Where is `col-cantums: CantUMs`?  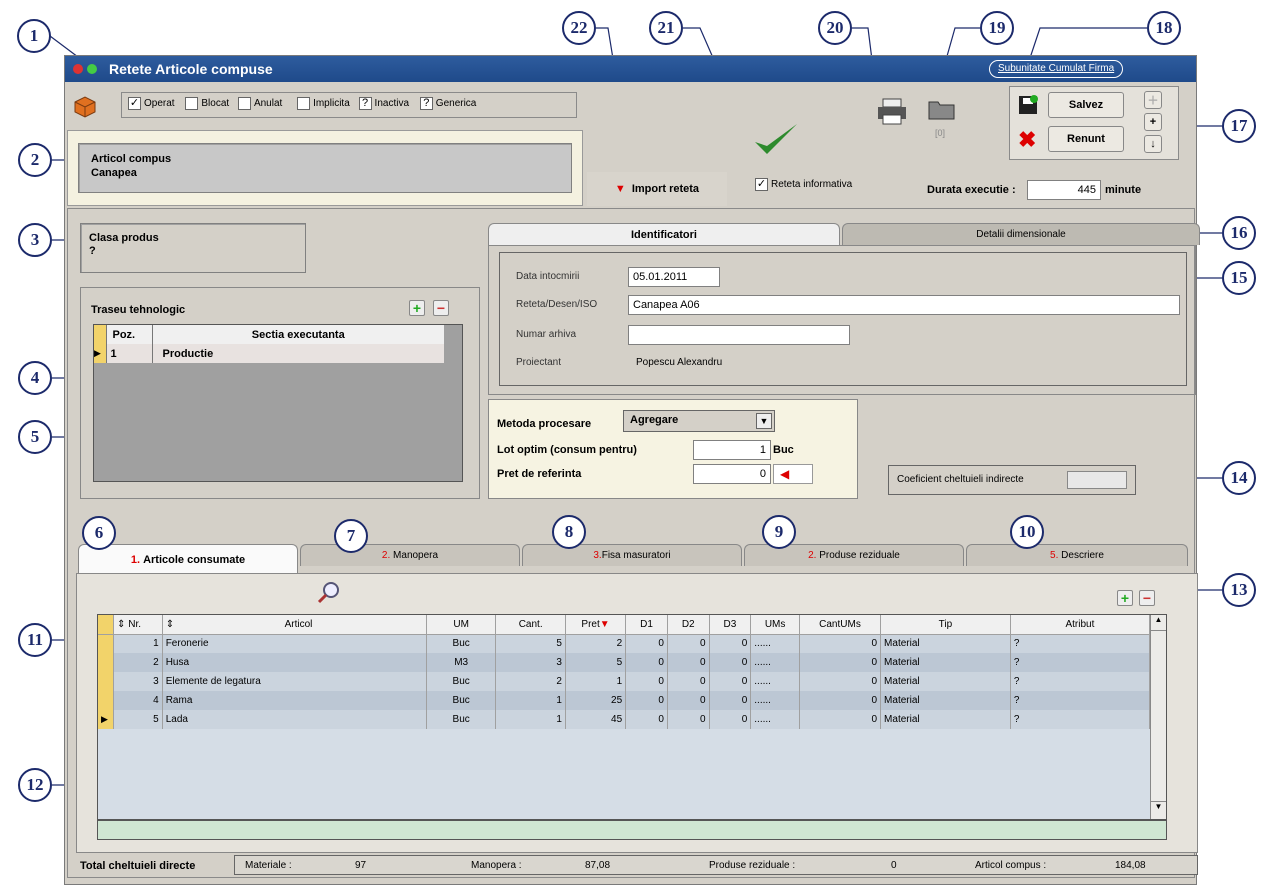 col-cantums: CantUMs is located at coordinates (840, 625).